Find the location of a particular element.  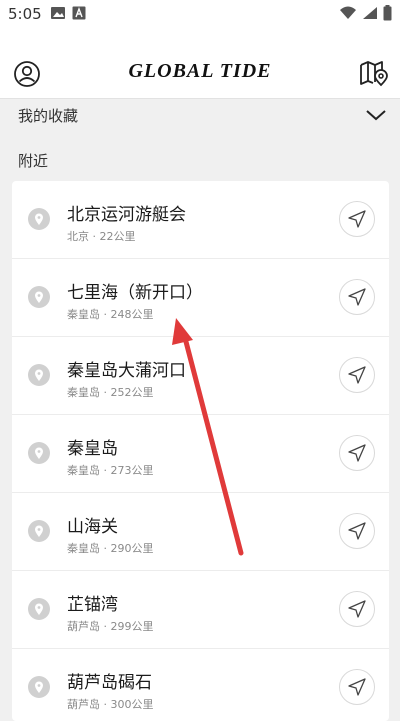

place-distance: 秦皇岛 · 290公里 is located at coordinates (110, 548).